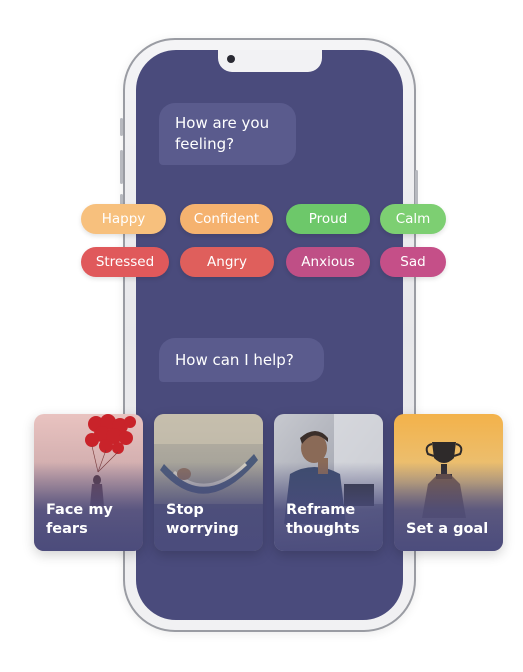 The height and width of the screenshot is (672, 523). Describe the element at coordinates (125, 262) in the screenshot. I see `mood-pill-stressed: Stressed` at that location.